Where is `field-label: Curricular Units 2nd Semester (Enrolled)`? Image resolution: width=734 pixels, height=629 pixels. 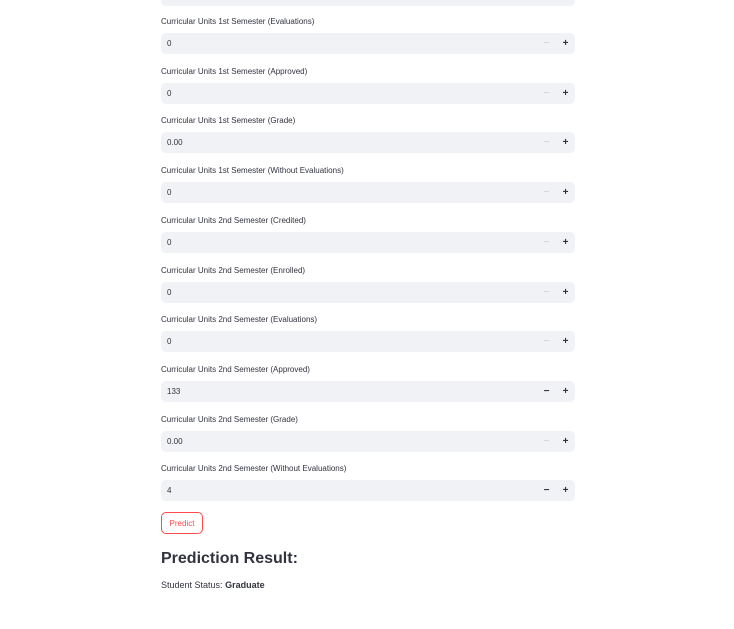
field-label: Curricular Units 2nd Semester (Enrolled) is located at coordinates (233, 270).